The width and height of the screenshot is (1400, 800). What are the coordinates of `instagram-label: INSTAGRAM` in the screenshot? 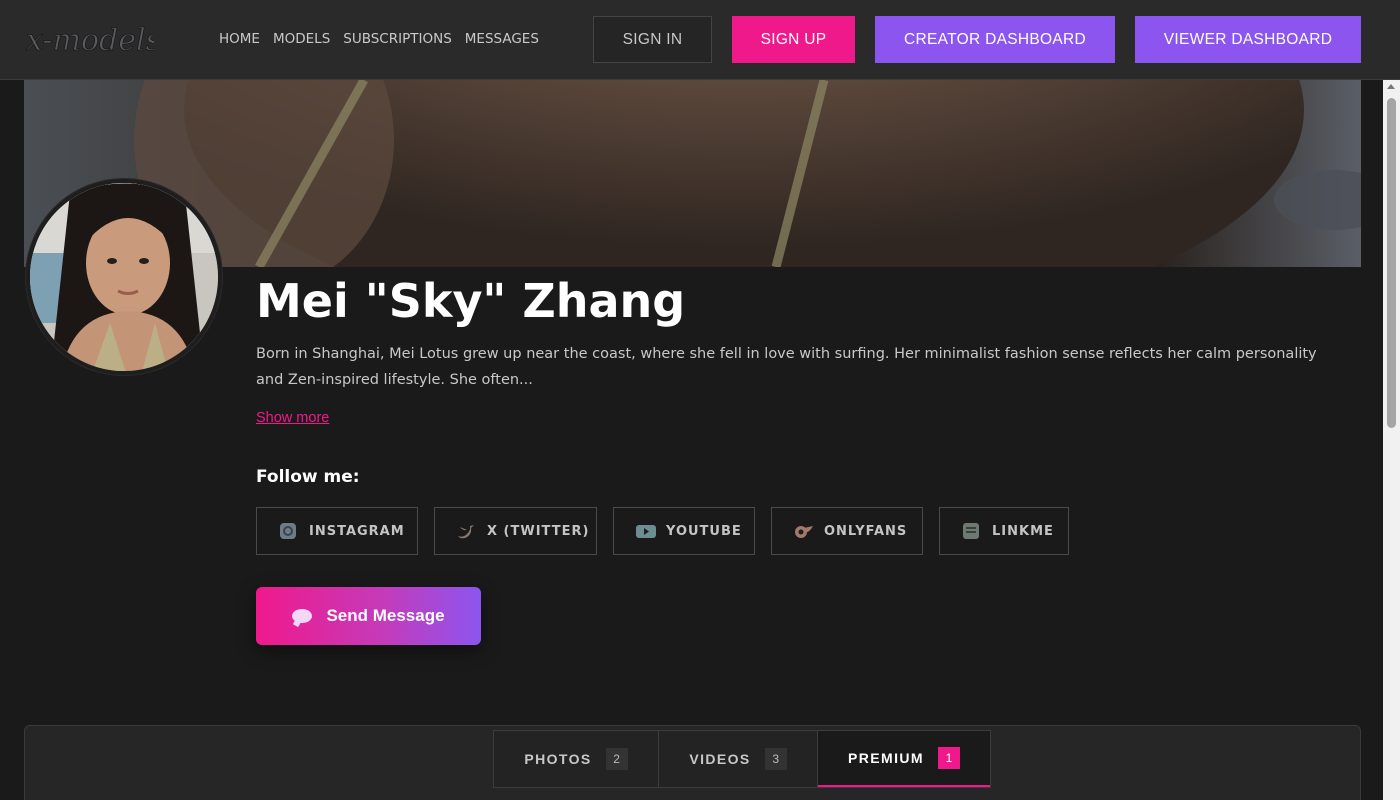 It's located at (357, 531).